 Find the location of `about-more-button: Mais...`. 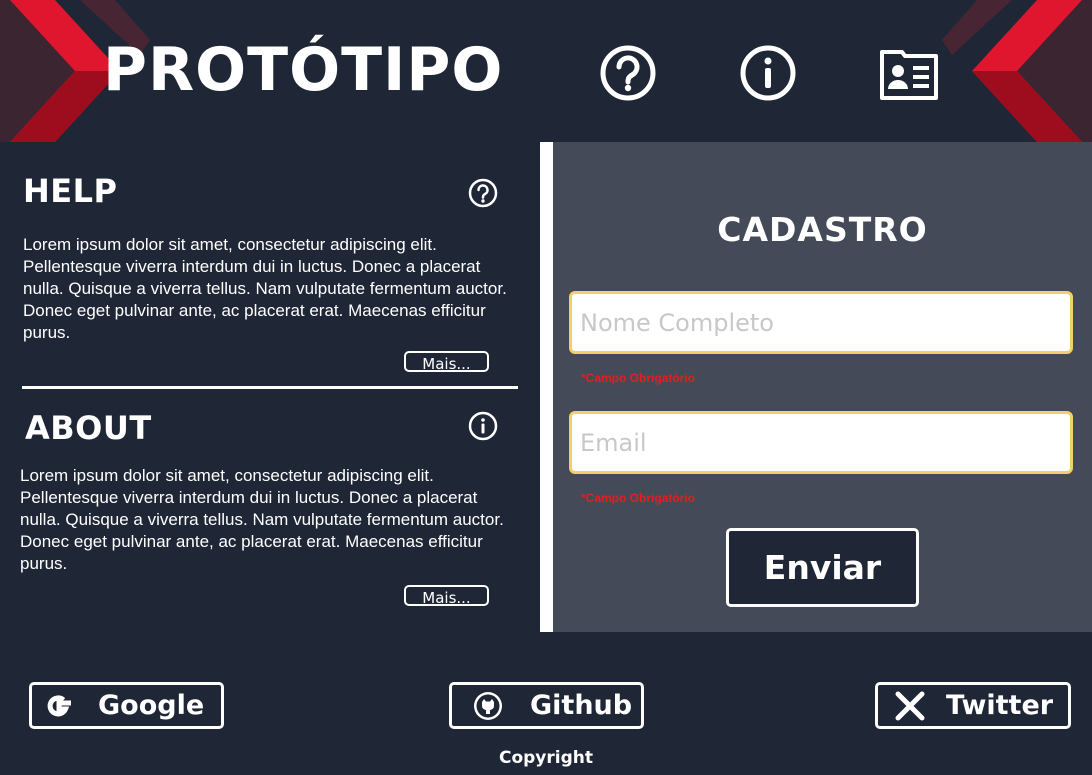

about-more-button: Mais... is located at coordinates (446, 596).